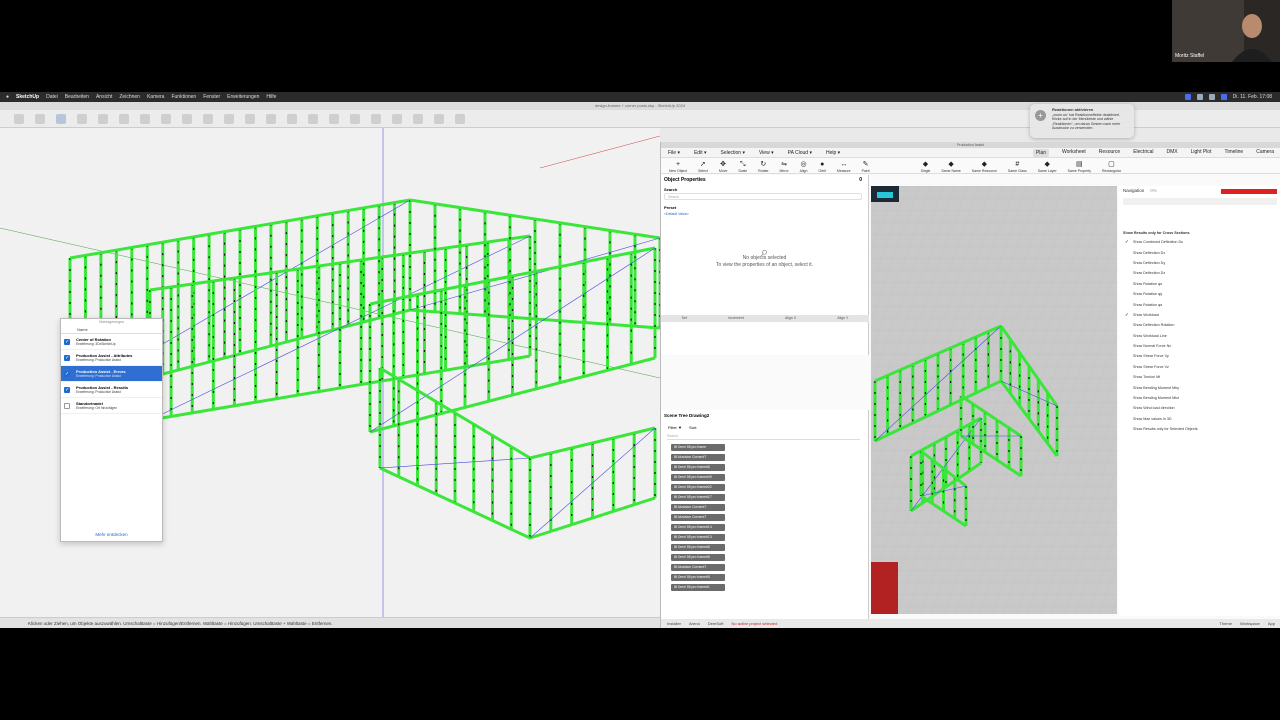 The width and height of the screenshot is (1280, 720). What do you see at coordinates (984, 167) in the screenshot?
I see `tool-same-resource: ◆ Same Resource` at bounding box center [984, 167].